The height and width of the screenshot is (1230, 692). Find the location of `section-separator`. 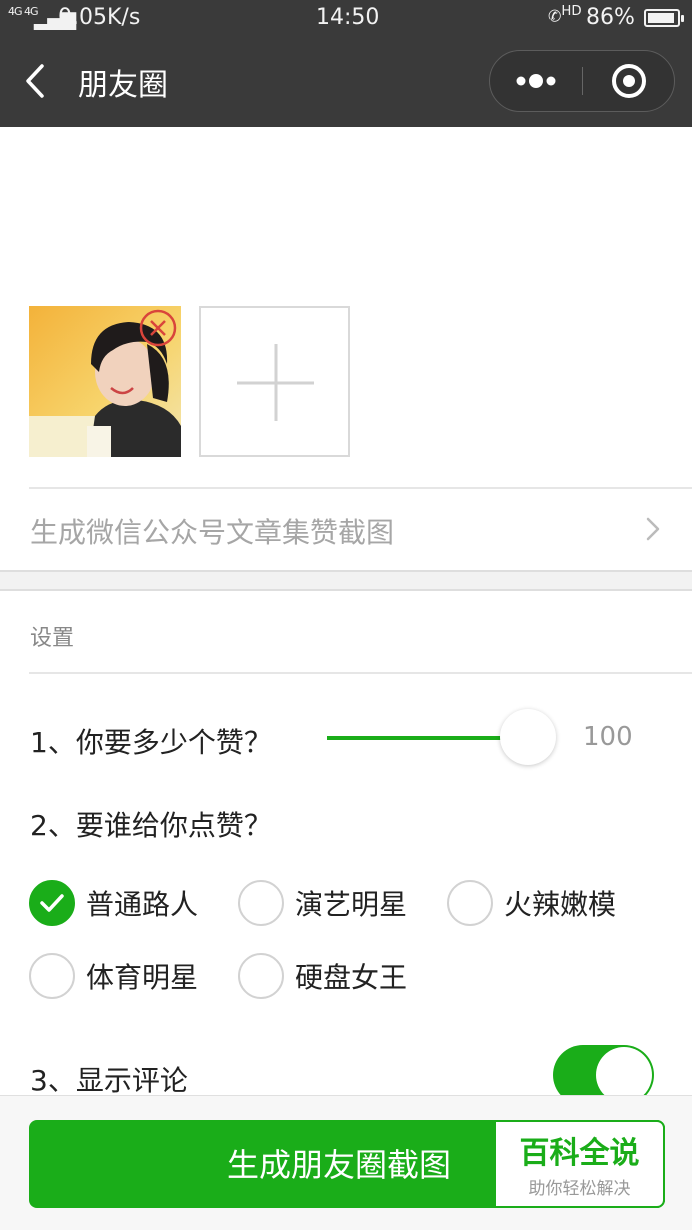

section-separator is located at coordinates (346, 580).